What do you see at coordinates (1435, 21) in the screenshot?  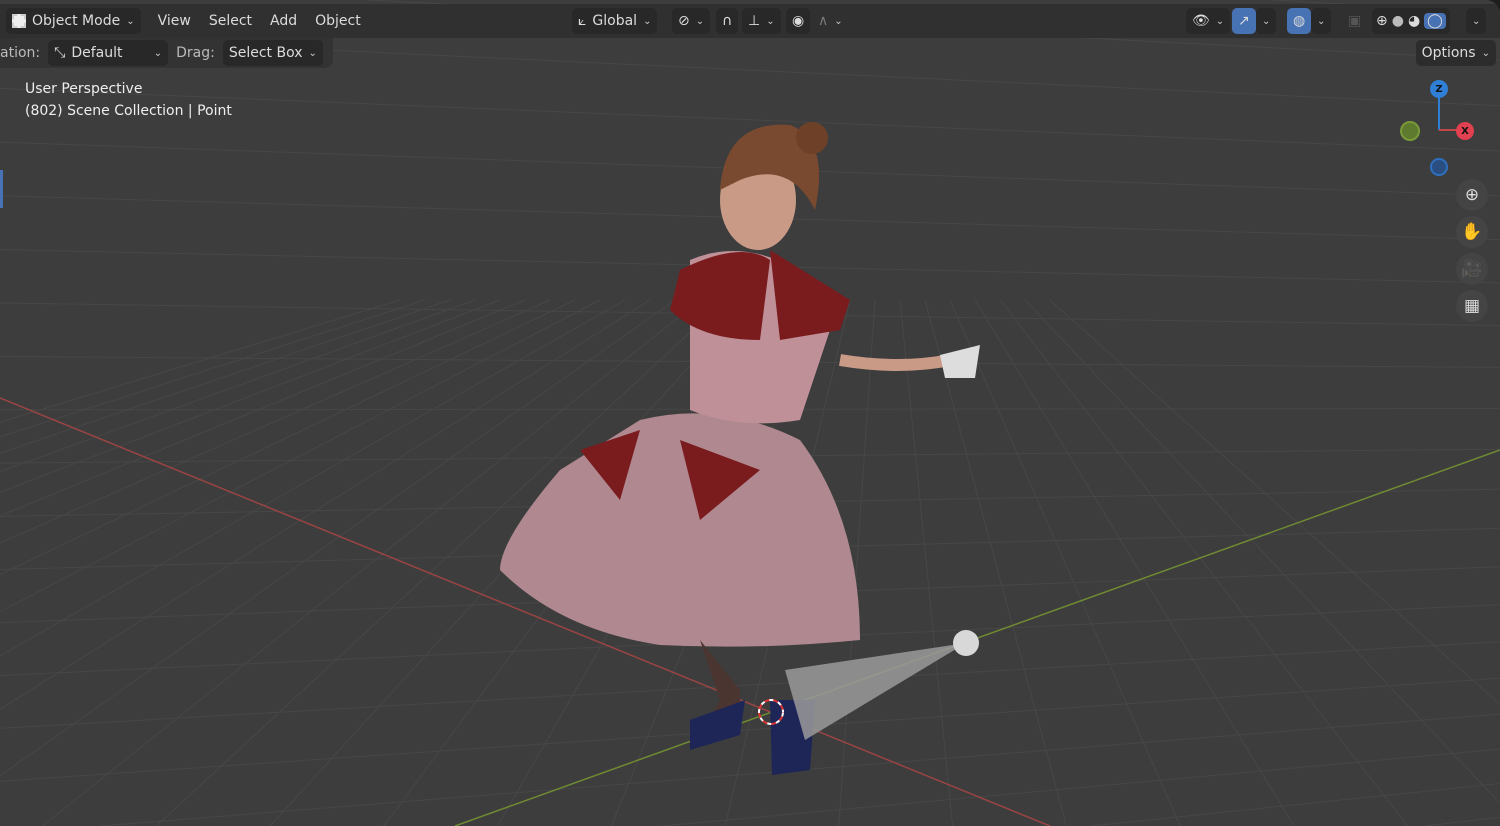 I see `rendered-shading-icon: ◯` at bounding box center [1435, 21].